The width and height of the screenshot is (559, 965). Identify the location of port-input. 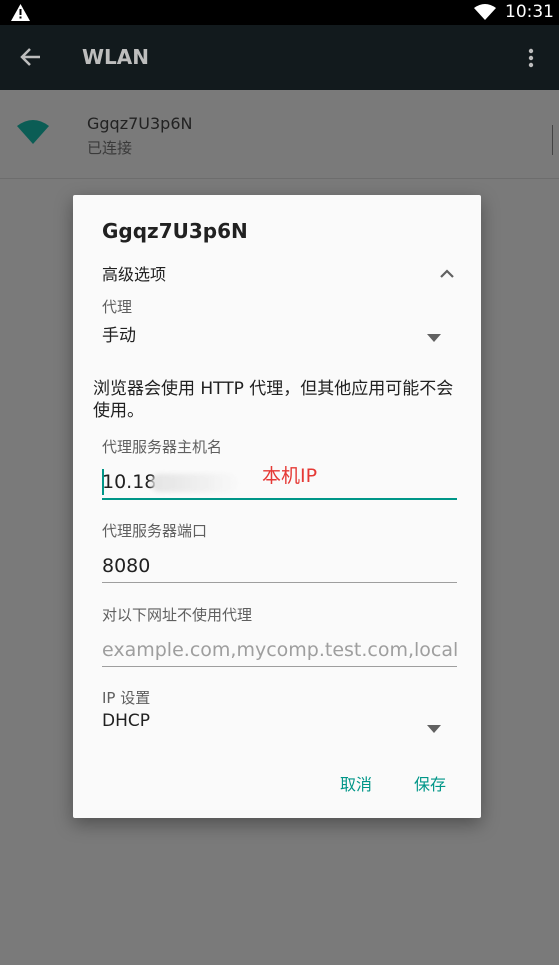
(279, 566).